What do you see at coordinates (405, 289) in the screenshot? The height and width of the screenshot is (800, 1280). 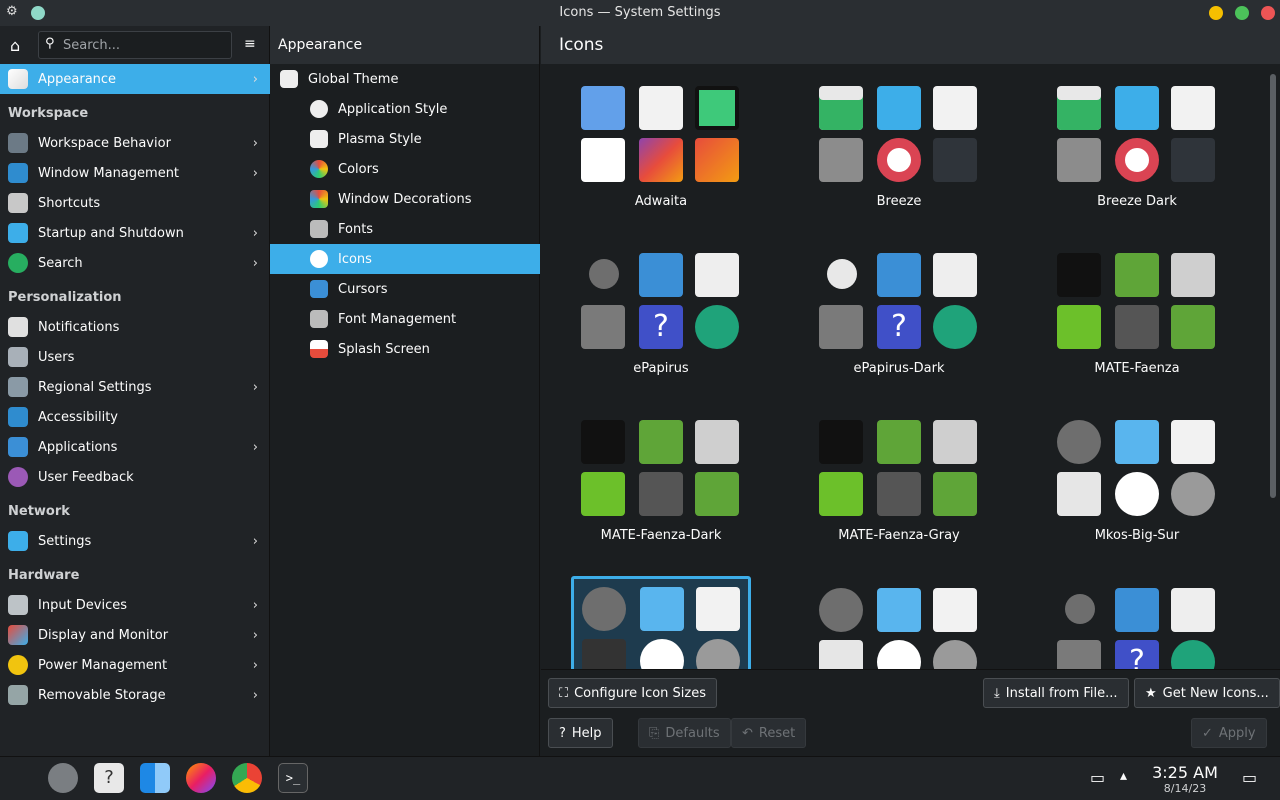 I see `subpanel-item-cursors: Cursors` at bounding box center [405, 289].